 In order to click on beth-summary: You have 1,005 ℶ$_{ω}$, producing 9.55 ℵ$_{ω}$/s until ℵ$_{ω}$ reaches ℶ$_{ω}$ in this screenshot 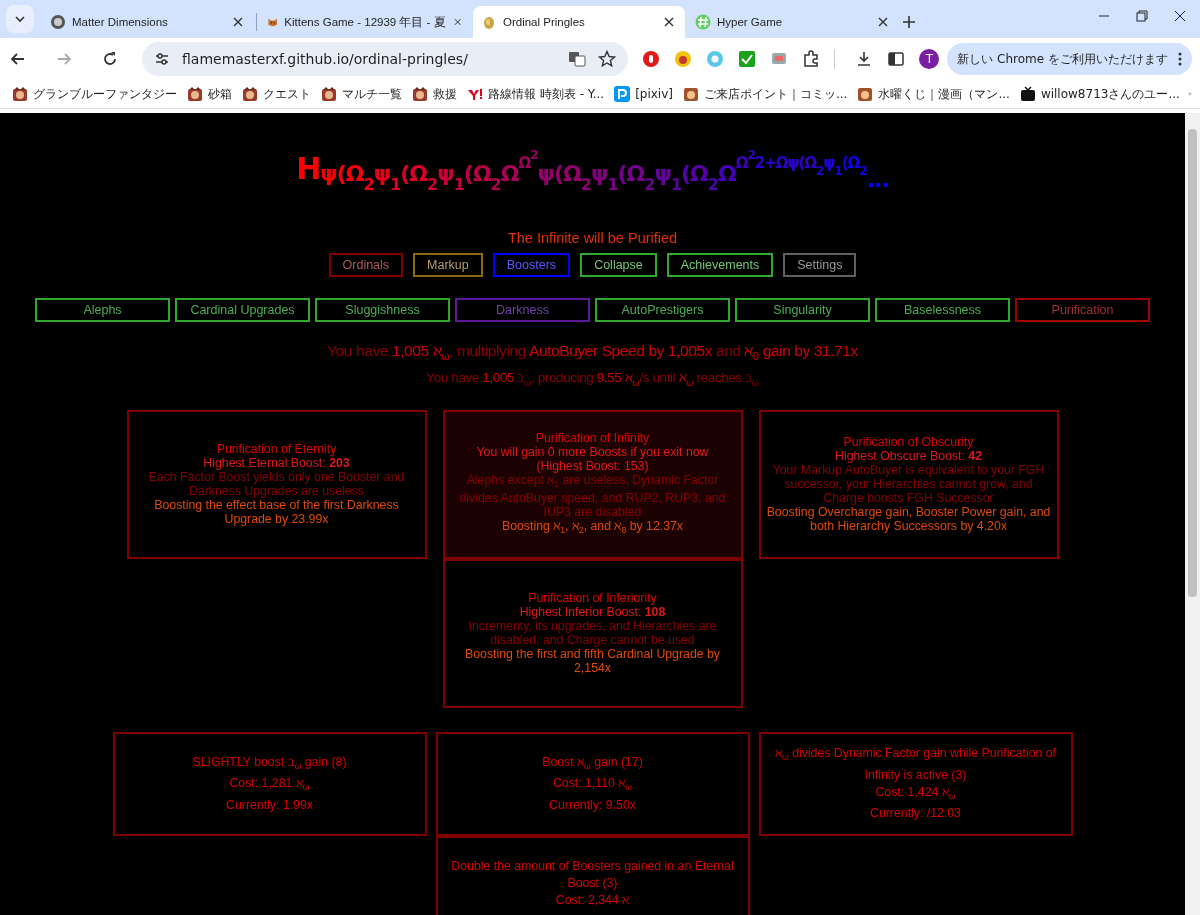, I will do `click(592, 378)`.